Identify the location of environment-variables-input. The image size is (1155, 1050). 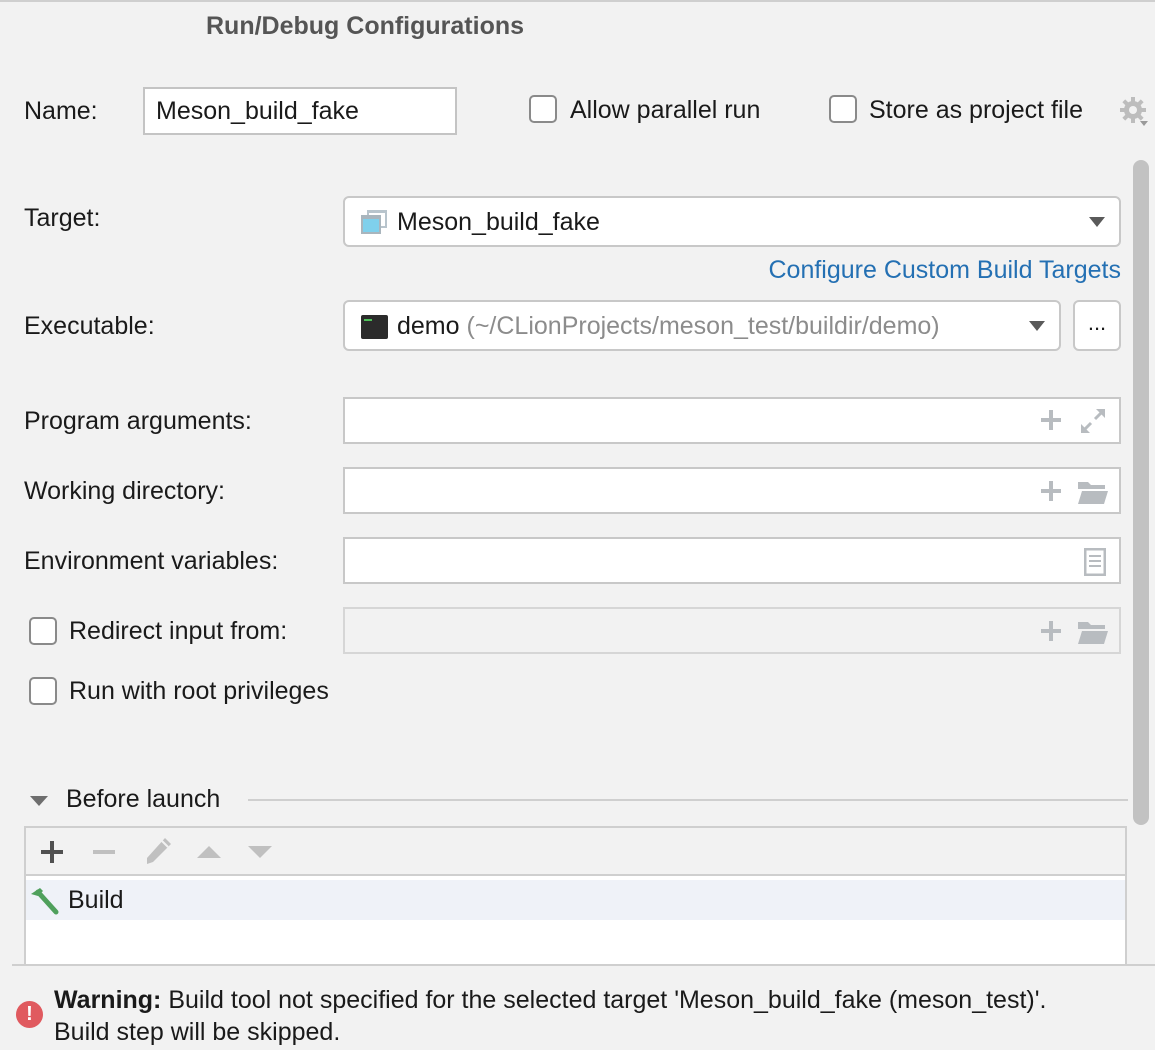
(732, 560).